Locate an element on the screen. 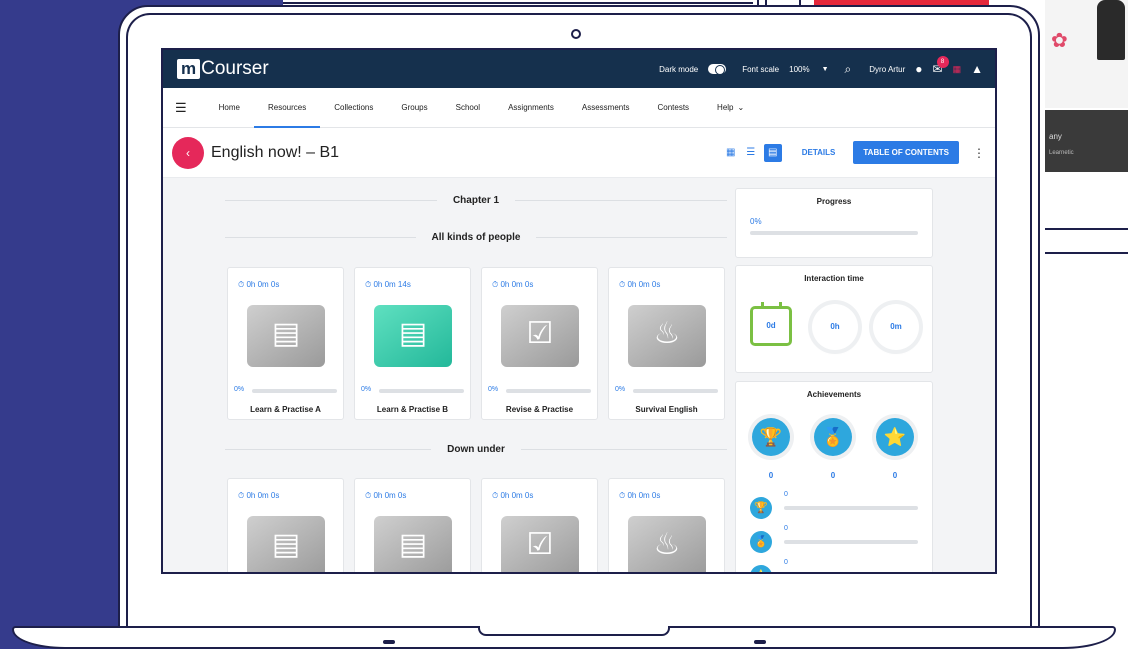 Image resolution: width=1128 pixels, height=649 pixels. chapter-heading: Chapter 1 is located at coordinates (476, 200).